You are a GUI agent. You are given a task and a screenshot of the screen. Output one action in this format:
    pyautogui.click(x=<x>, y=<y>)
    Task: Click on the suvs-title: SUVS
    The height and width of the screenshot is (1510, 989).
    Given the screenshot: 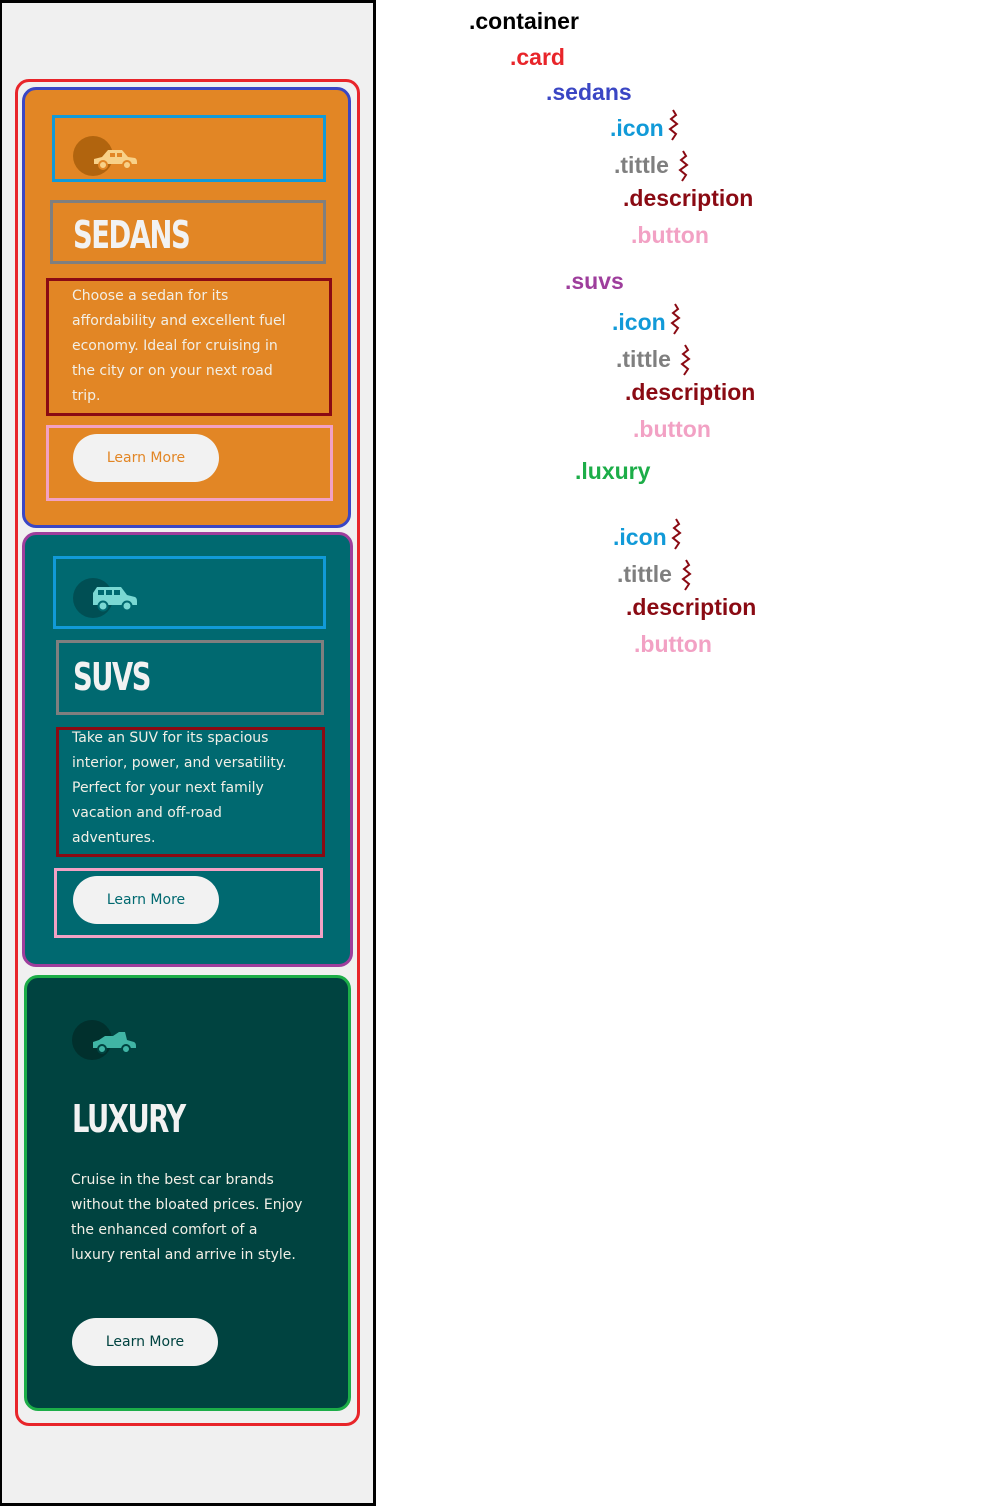 What is the action you would take?
    pyautogui.click(x=112, y=677)
    